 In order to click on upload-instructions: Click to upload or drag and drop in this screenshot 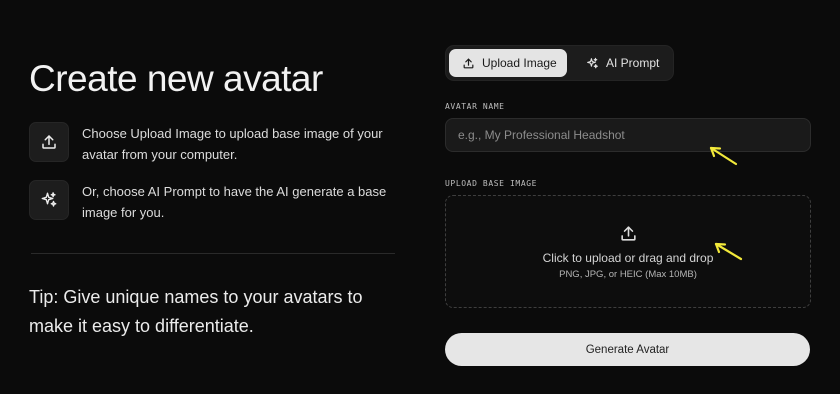, I will do `click(628, 258)`.